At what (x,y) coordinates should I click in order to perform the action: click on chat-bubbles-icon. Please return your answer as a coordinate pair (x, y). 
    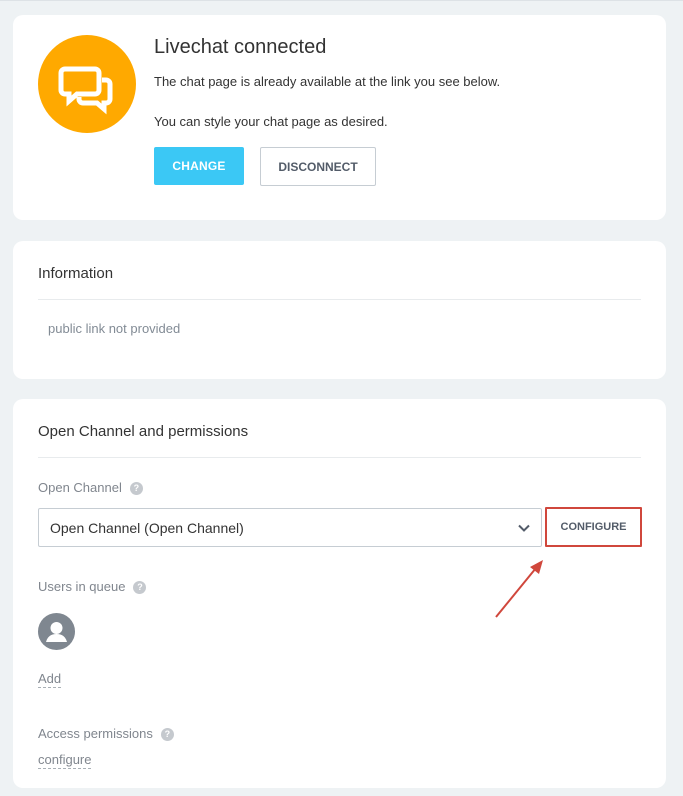
    Looking at the image, I should click on (87, 84).